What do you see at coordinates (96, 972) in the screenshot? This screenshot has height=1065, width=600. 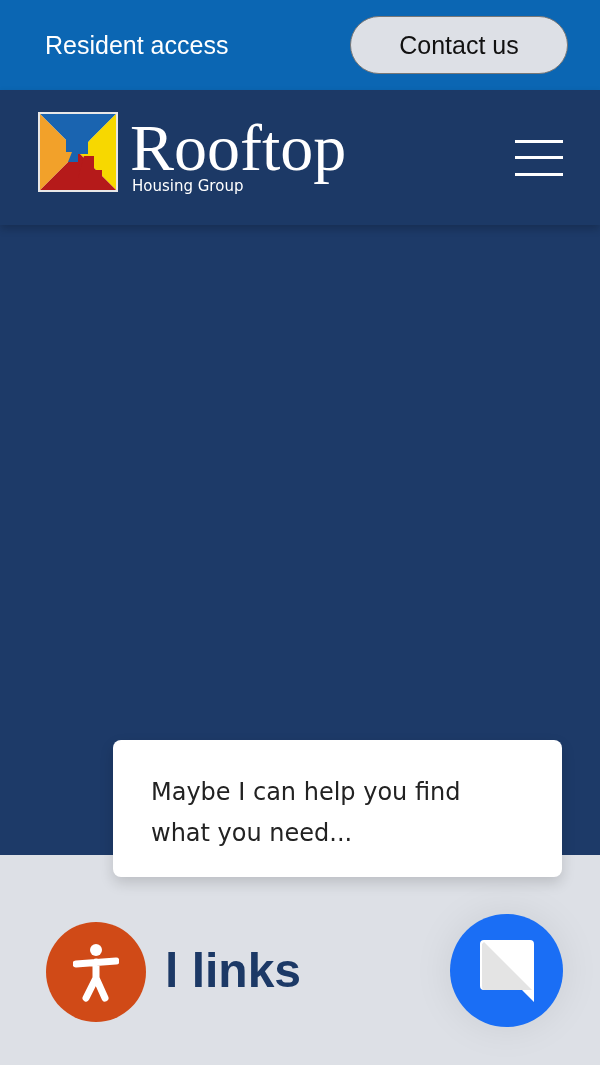 I see `accessibility-icon` at bounding box center [96, 972].